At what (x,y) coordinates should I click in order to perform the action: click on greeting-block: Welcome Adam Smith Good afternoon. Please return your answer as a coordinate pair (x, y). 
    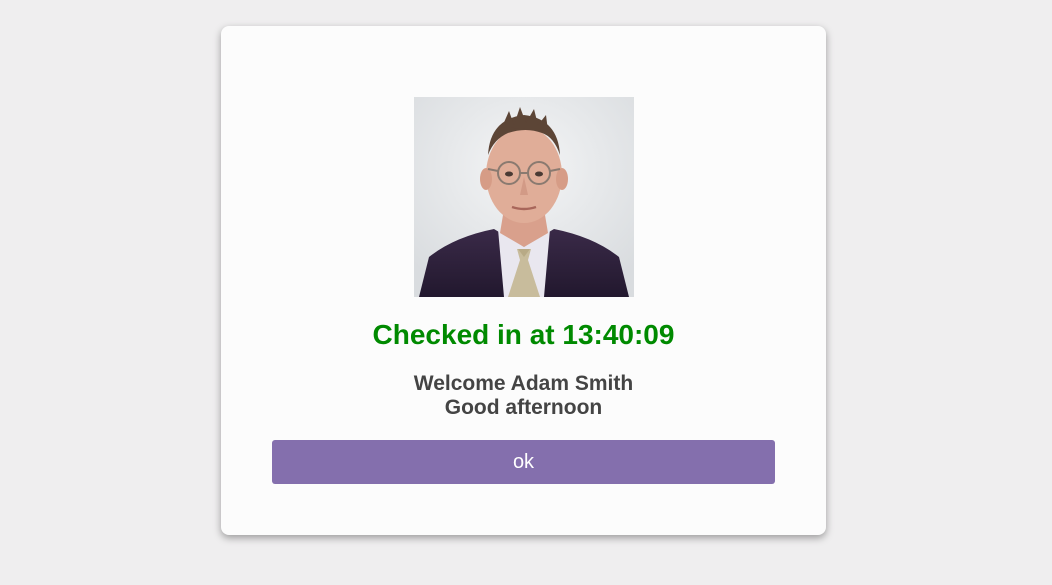
    Looking at the image, I should click on (523, 396).